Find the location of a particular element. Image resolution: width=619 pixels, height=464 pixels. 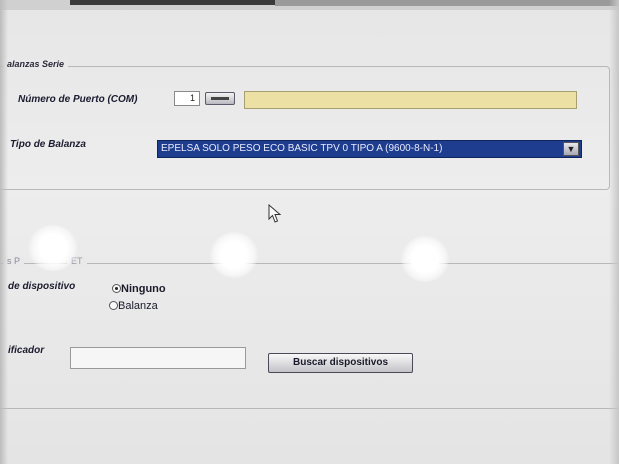

dispositivo-label: de dispositivo is located at coordinates (42, 286).